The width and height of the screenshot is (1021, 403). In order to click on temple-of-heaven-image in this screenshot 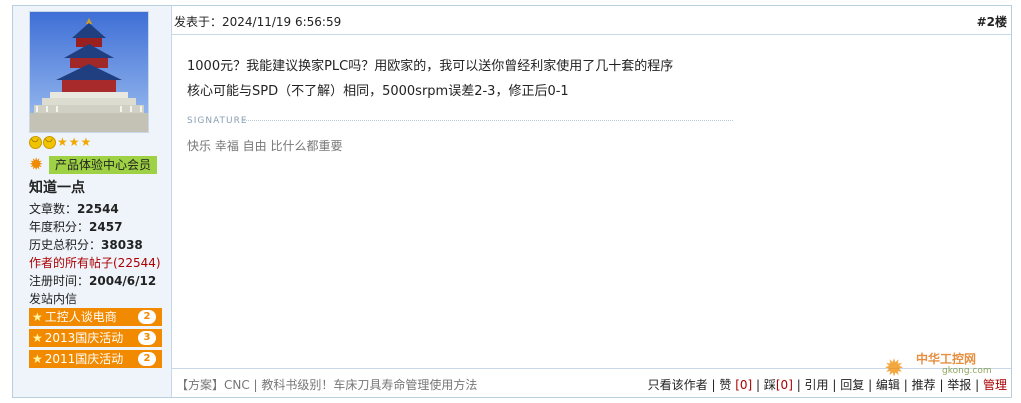, I will do `click(89, 72)`.